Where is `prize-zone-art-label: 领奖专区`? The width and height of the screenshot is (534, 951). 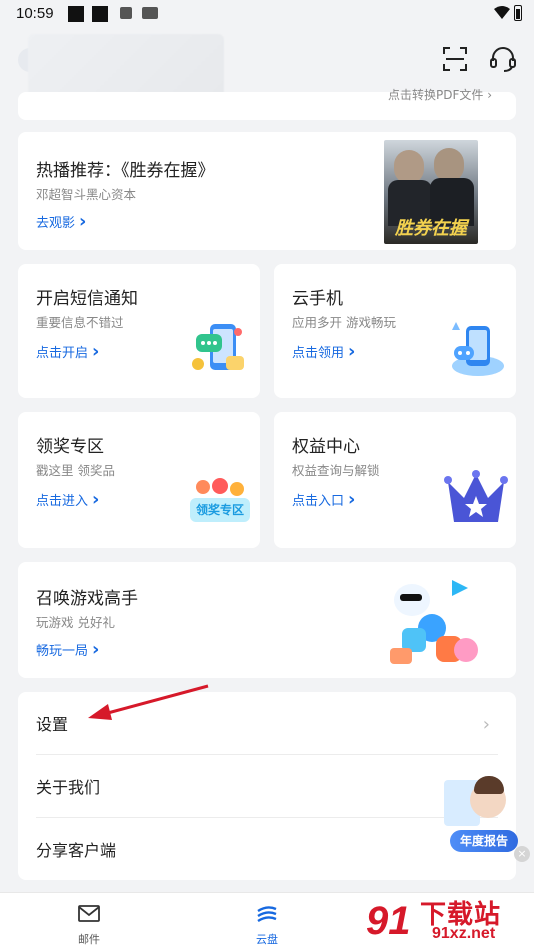 prize-zone-art-label: 领奖专区 is located at coordinates (220, 510).